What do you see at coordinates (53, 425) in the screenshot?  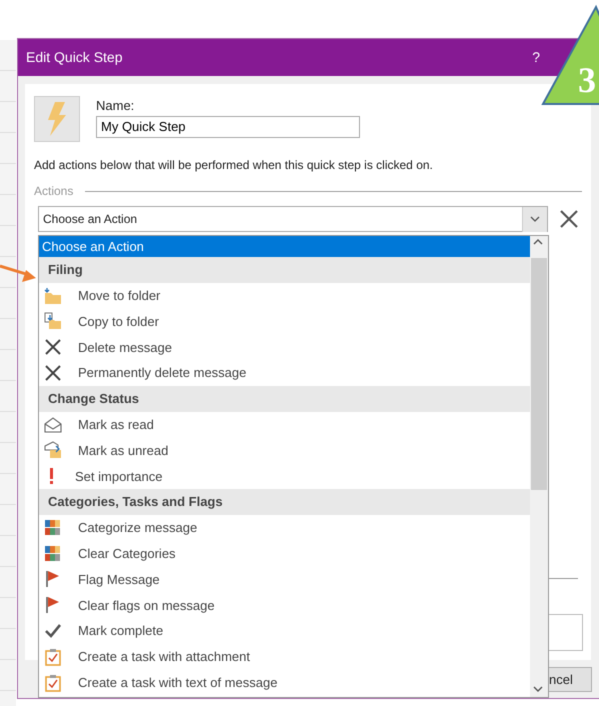 I see `open-envelope-icon` at bounding box center [53, 425].